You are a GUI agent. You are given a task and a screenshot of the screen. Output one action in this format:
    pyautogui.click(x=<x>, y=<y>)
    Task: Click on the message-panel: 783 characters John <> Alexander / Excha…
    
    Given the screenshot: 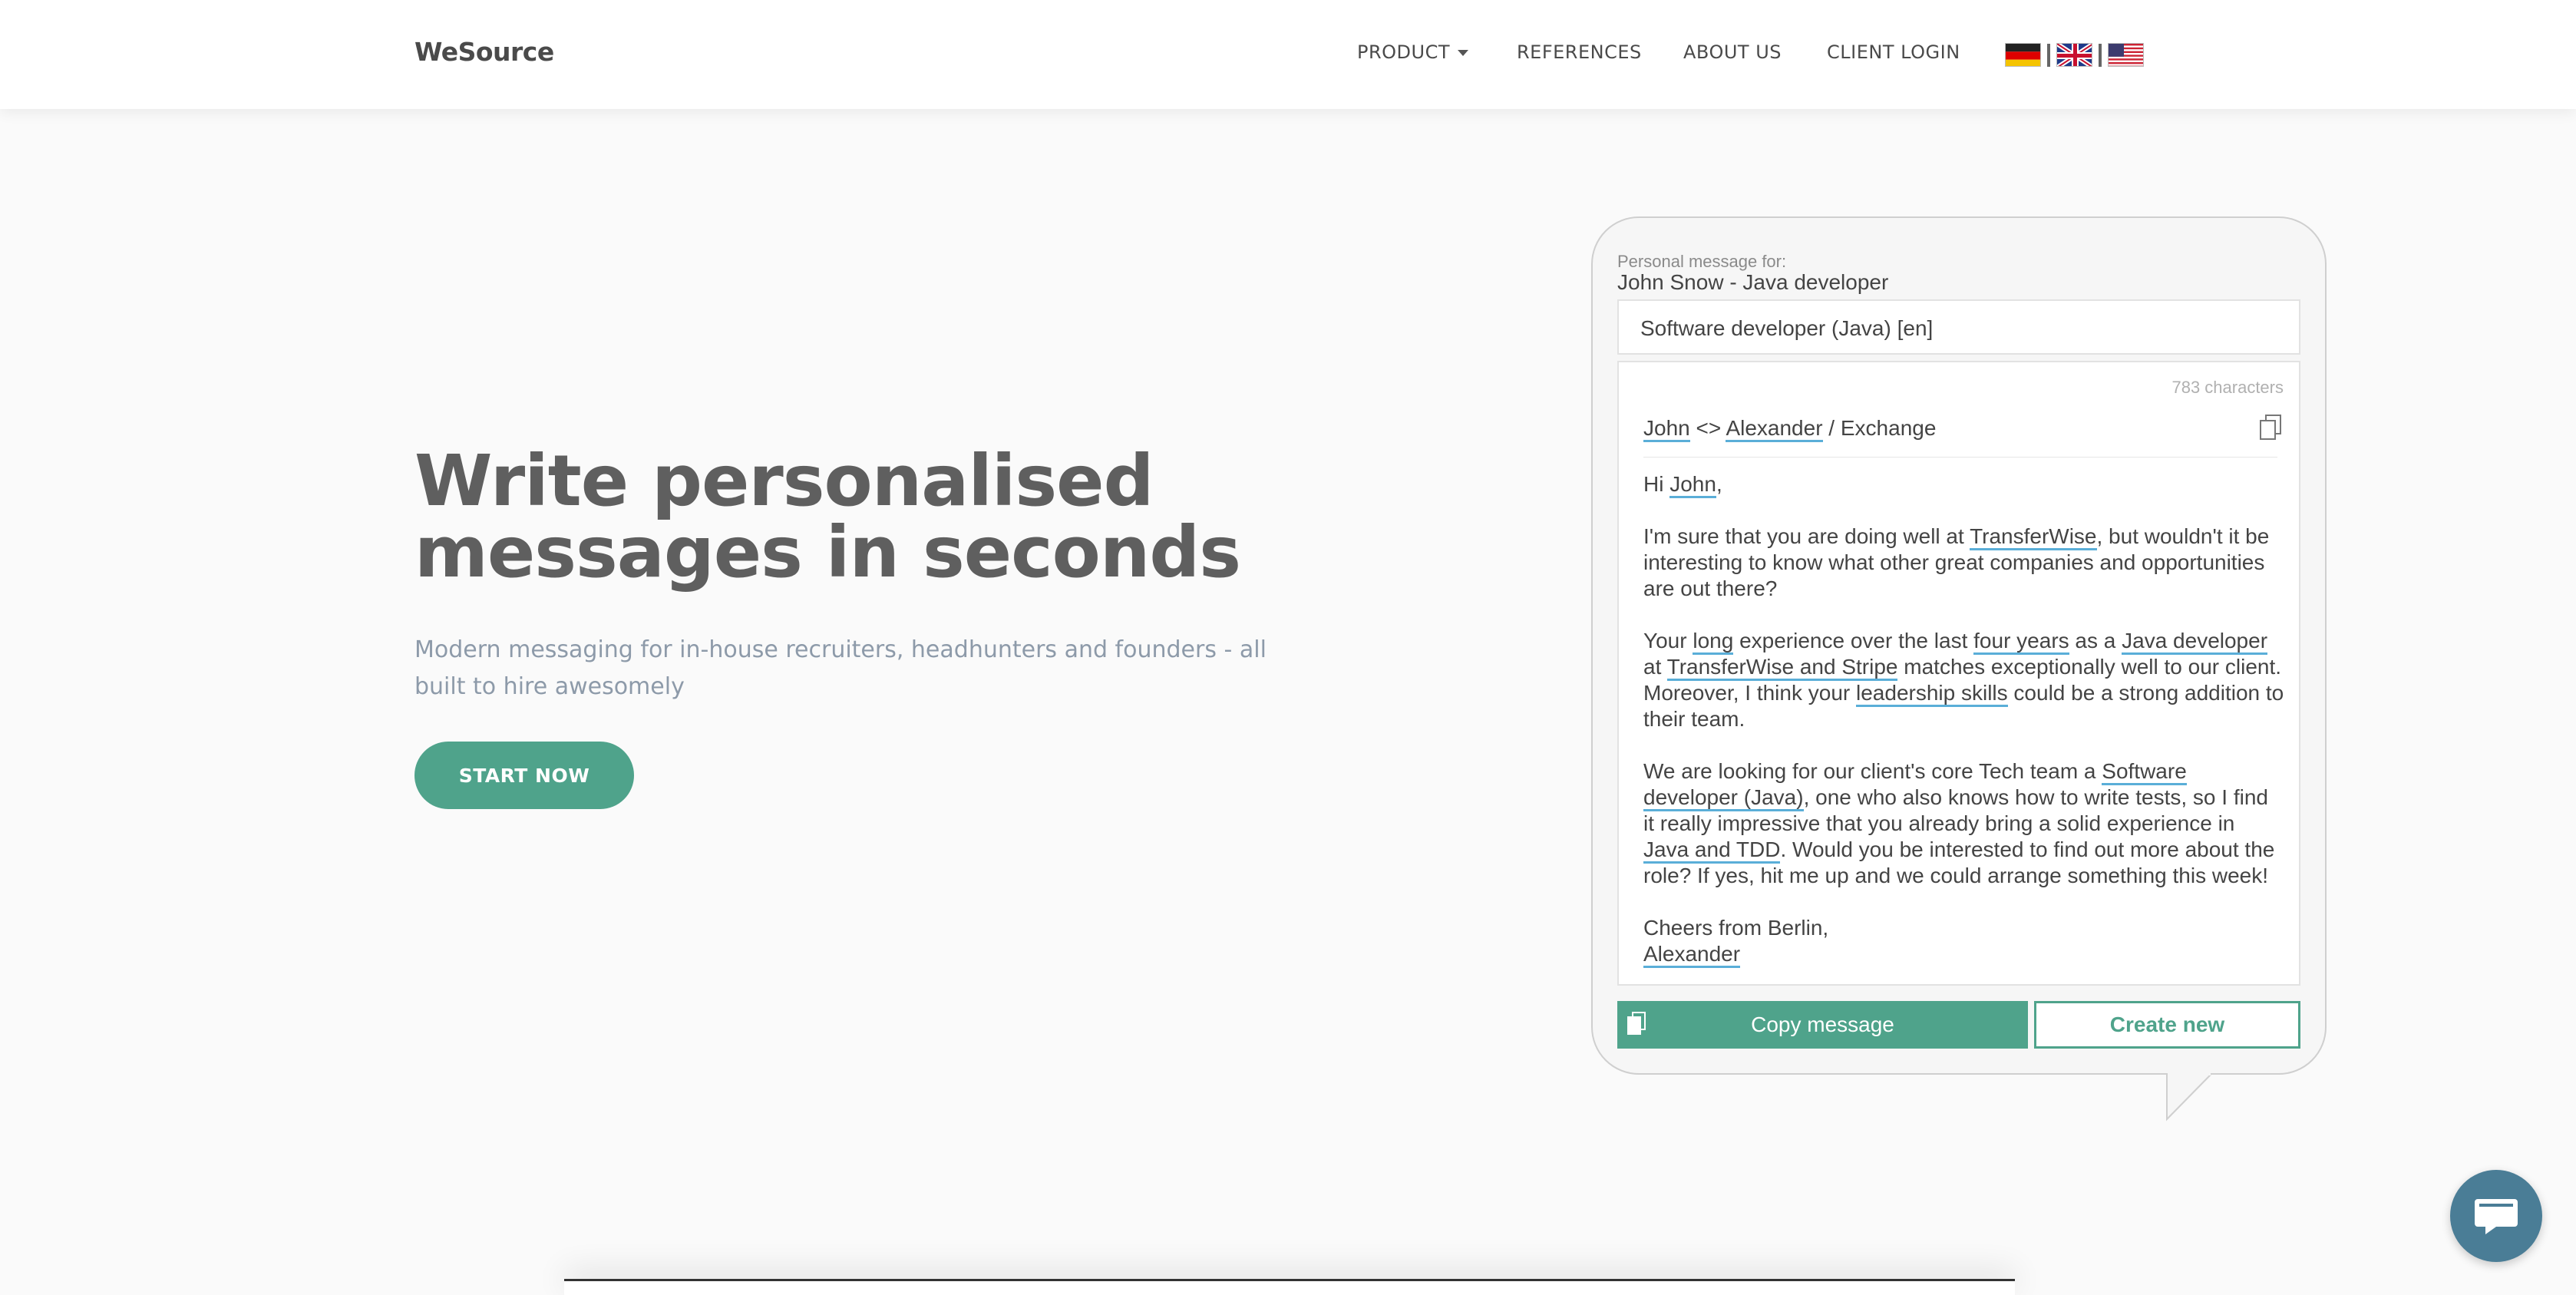 What is the action you would take?
    pyautogui.click(x=1958, y=673)
    